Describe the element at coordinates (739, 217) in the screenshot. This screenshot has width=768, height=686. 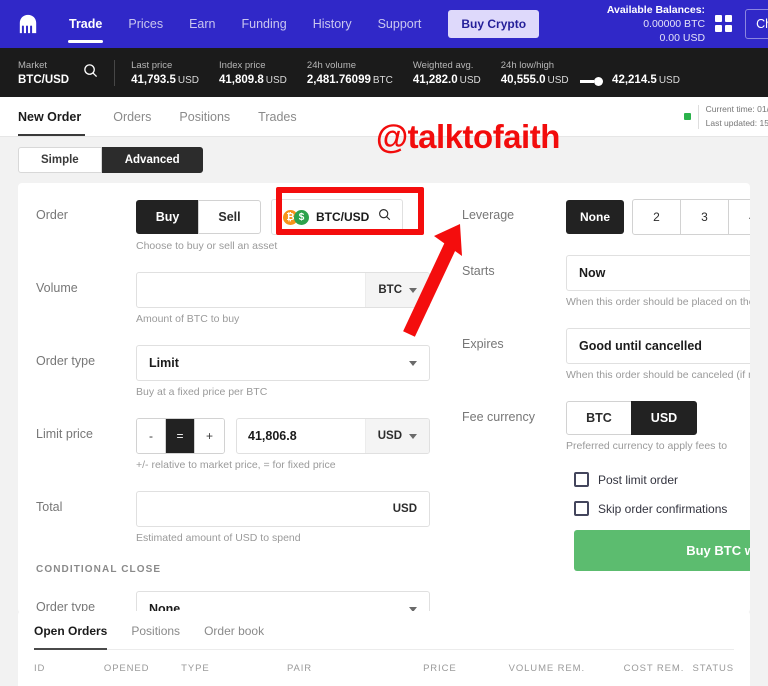
I see `leverage-option-4: 4` at that location.